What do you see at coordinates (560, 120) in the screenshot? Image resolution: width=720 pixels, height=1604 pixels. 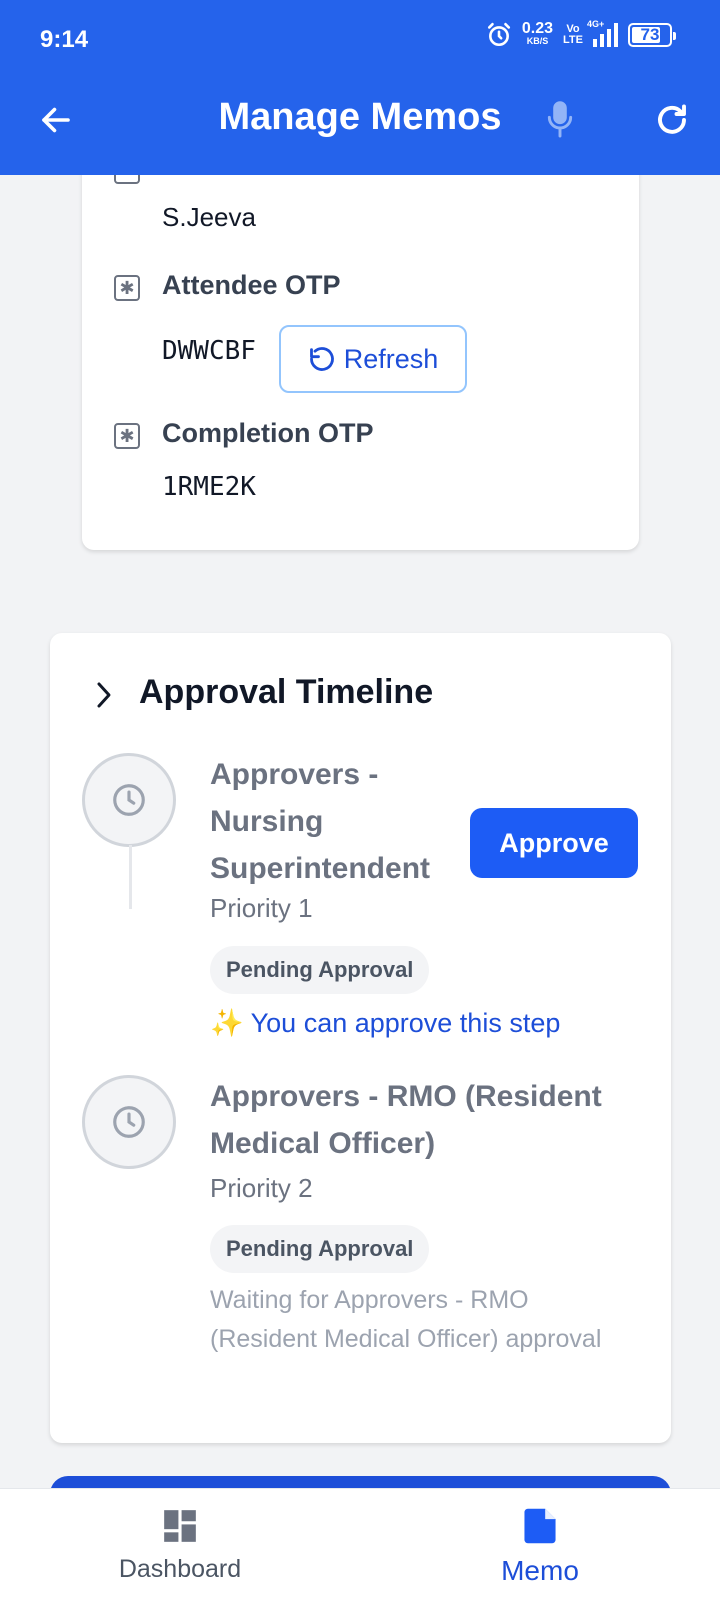 I see `microphone-icon` at bounding box center [560, 120].